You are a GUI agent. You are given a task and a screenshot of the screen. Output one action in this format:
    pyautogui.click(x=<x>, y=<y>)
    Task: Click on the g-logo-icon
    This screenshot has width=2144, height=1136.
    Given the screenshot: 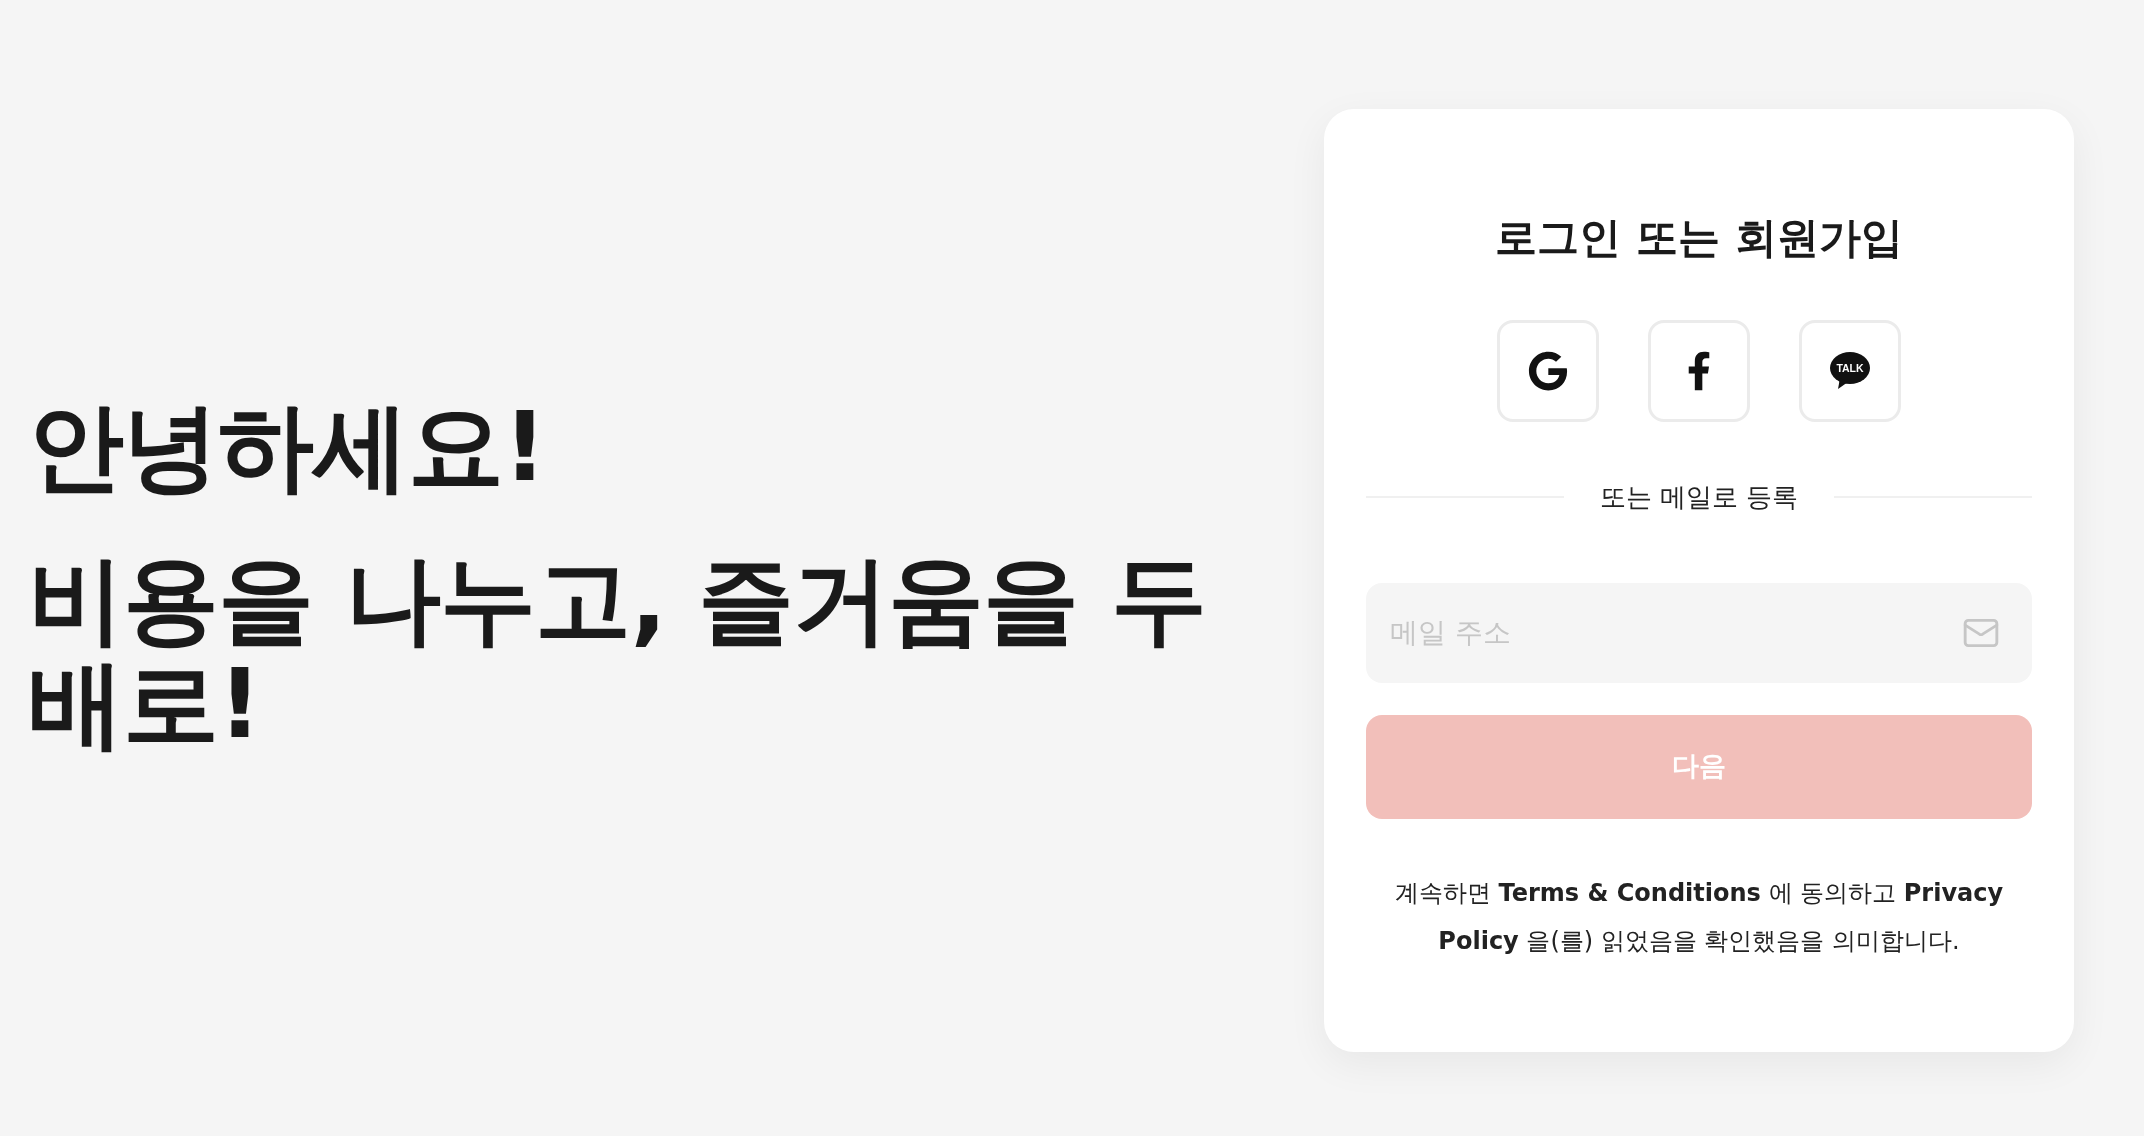 What is the action you would take?
    pyautogui.click(x=1548, y=370)
    